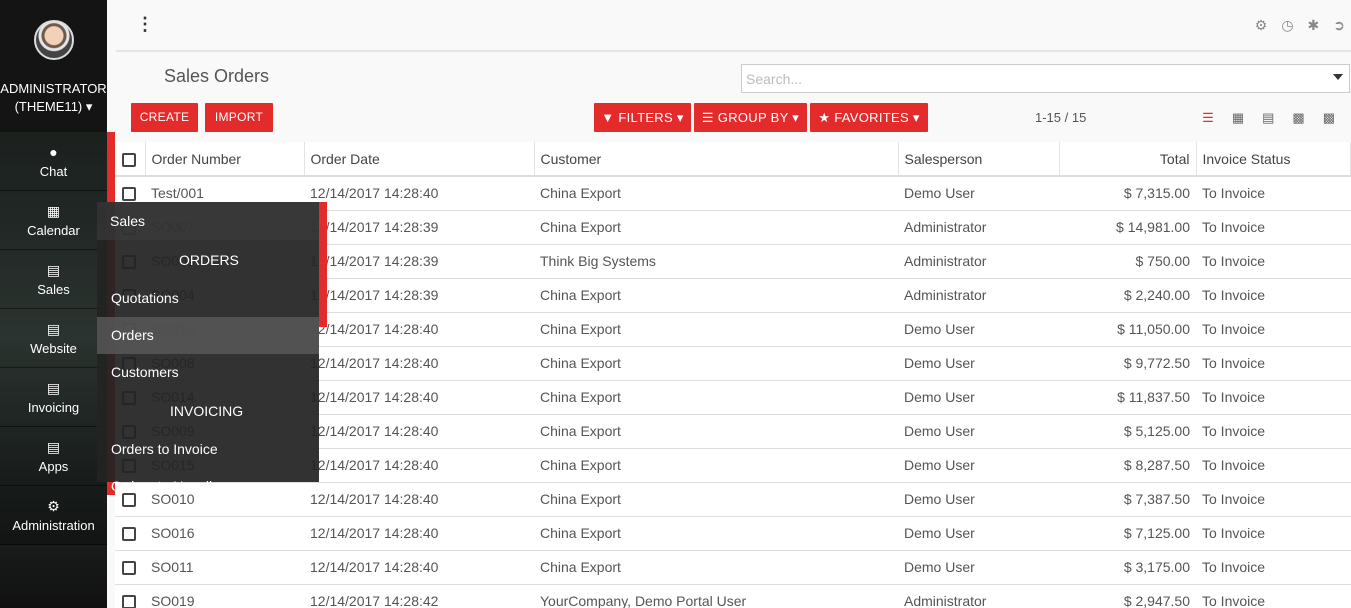 The image size is (1351, 608). I want to click on sidebar-item-label: Chat, so click(53, 171).